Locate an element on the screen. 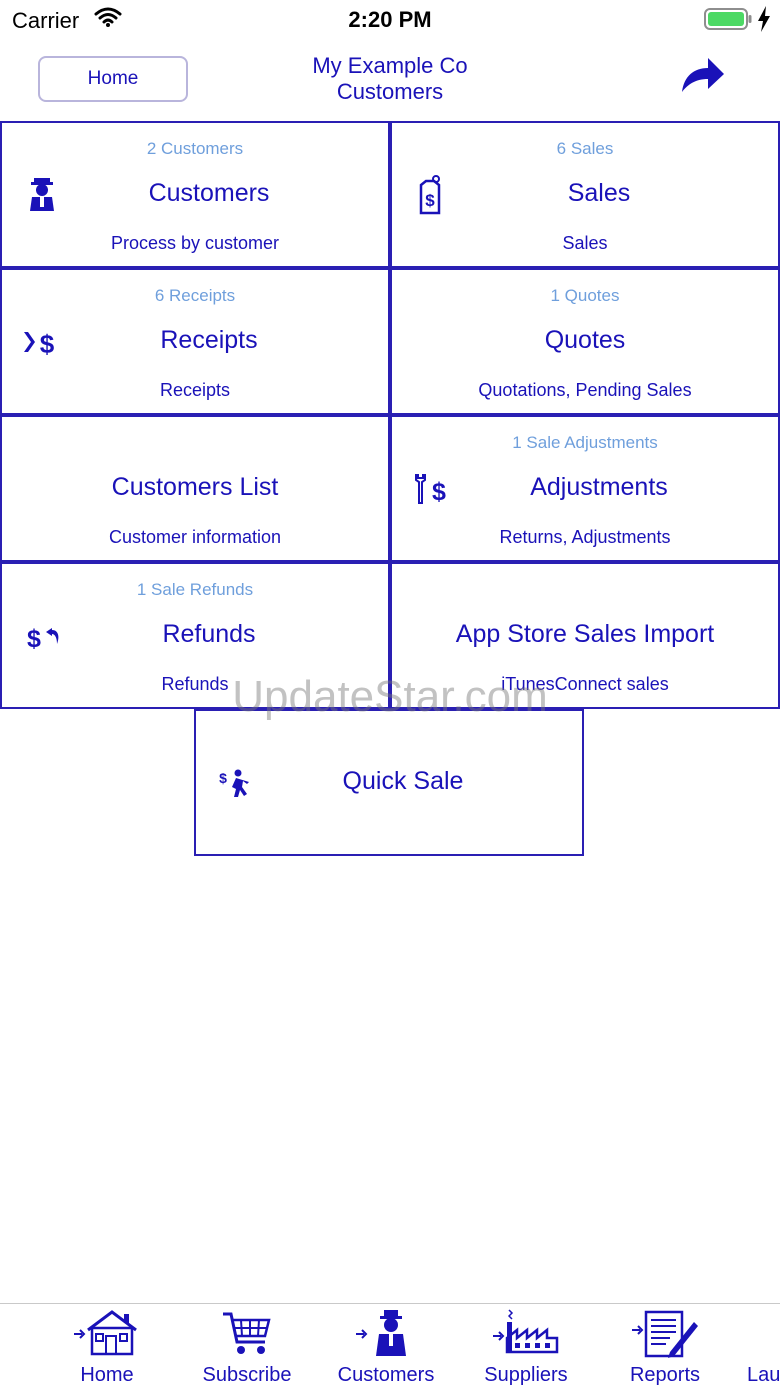 Image resolution: width=780 pixels, height=1387 pixels. page-title: My Example Co Customers is located at coordinates (390, 79).